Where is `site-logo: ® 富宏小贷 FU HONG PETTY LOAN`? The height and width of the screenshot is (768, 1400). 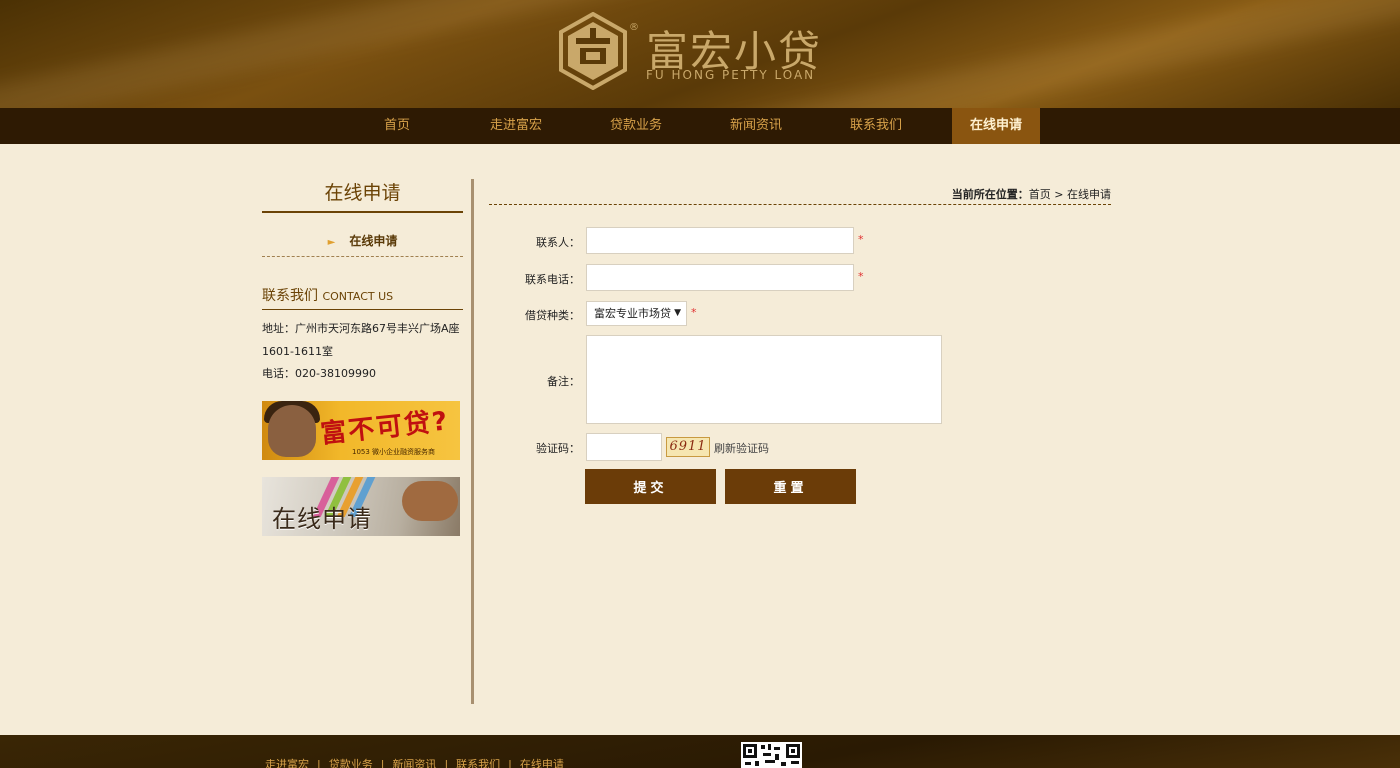
site-logo: ® 富宏小贷 FU HONG PETTY LOAN is located at coordinates (708, 52).